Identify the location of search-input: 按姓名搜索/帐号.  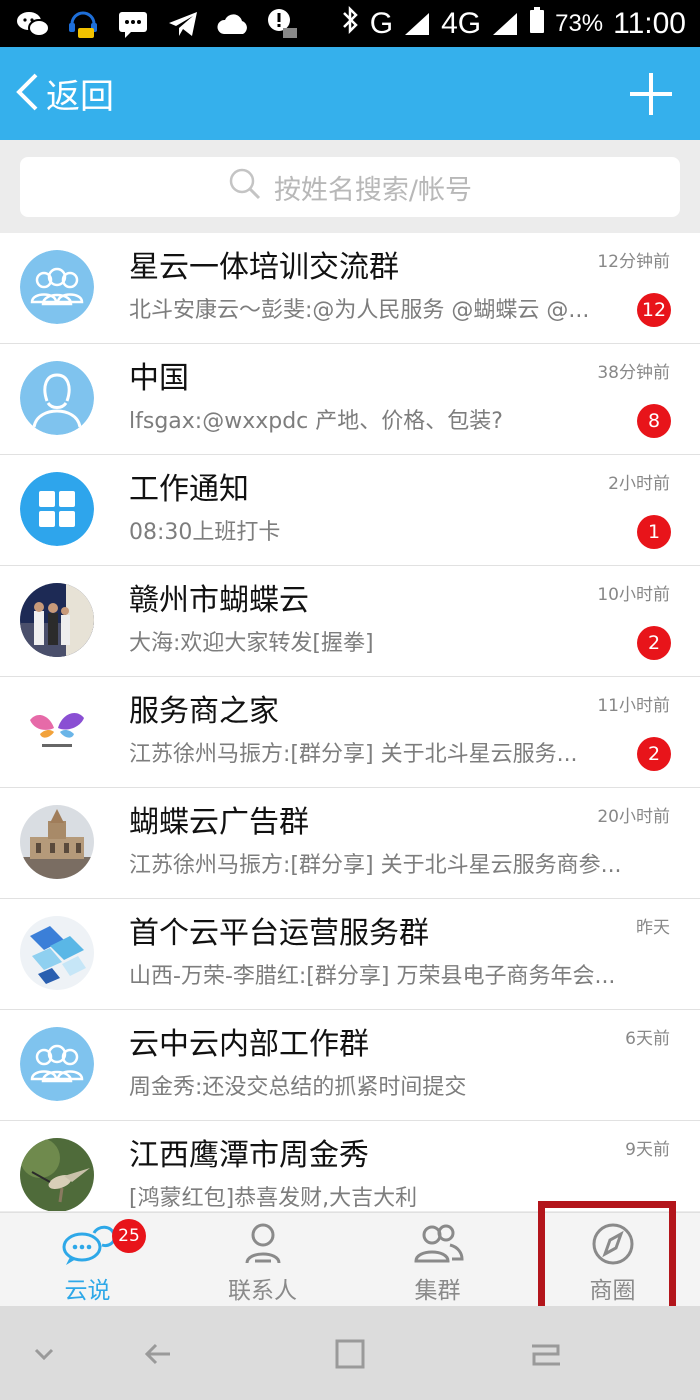
(350, 187).